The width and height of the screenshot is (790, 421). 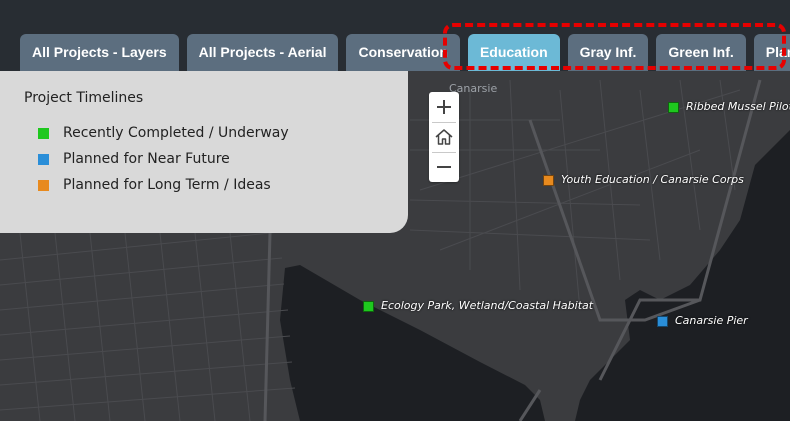 I want to click on home-icon, so click(x=444, y=137).